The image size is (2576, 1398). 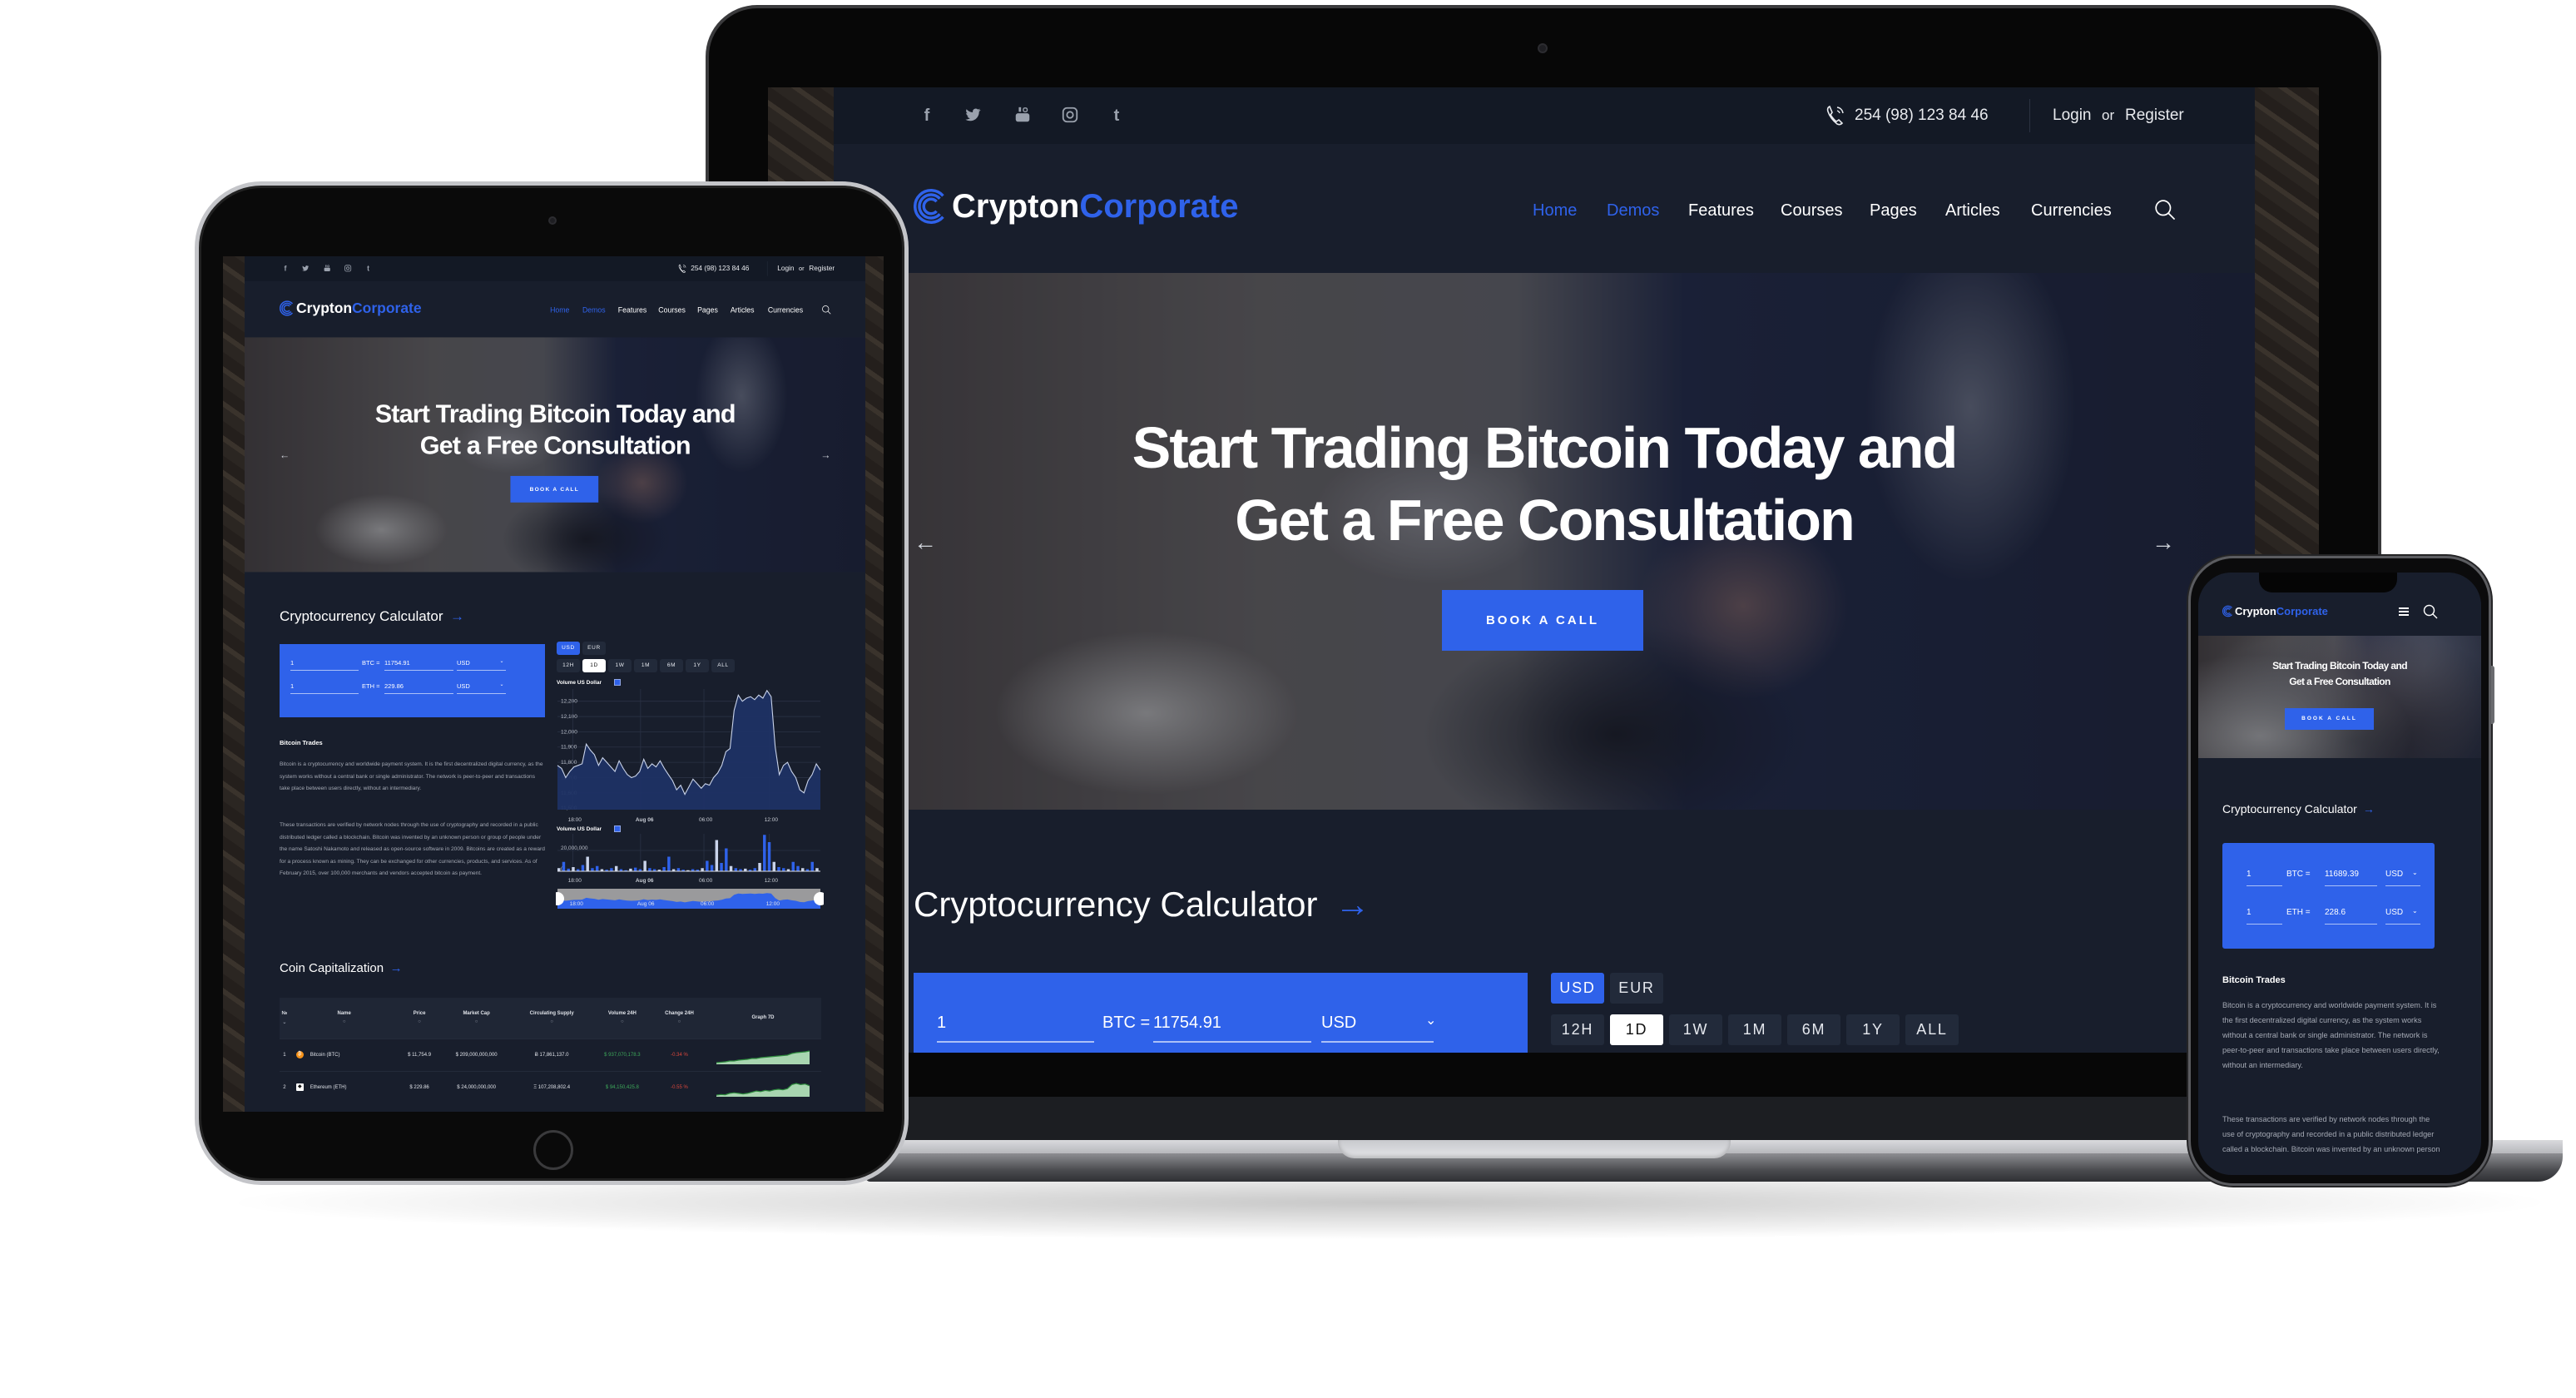 I want to click on nav-articles: Articles, so click(x=743, y=310).